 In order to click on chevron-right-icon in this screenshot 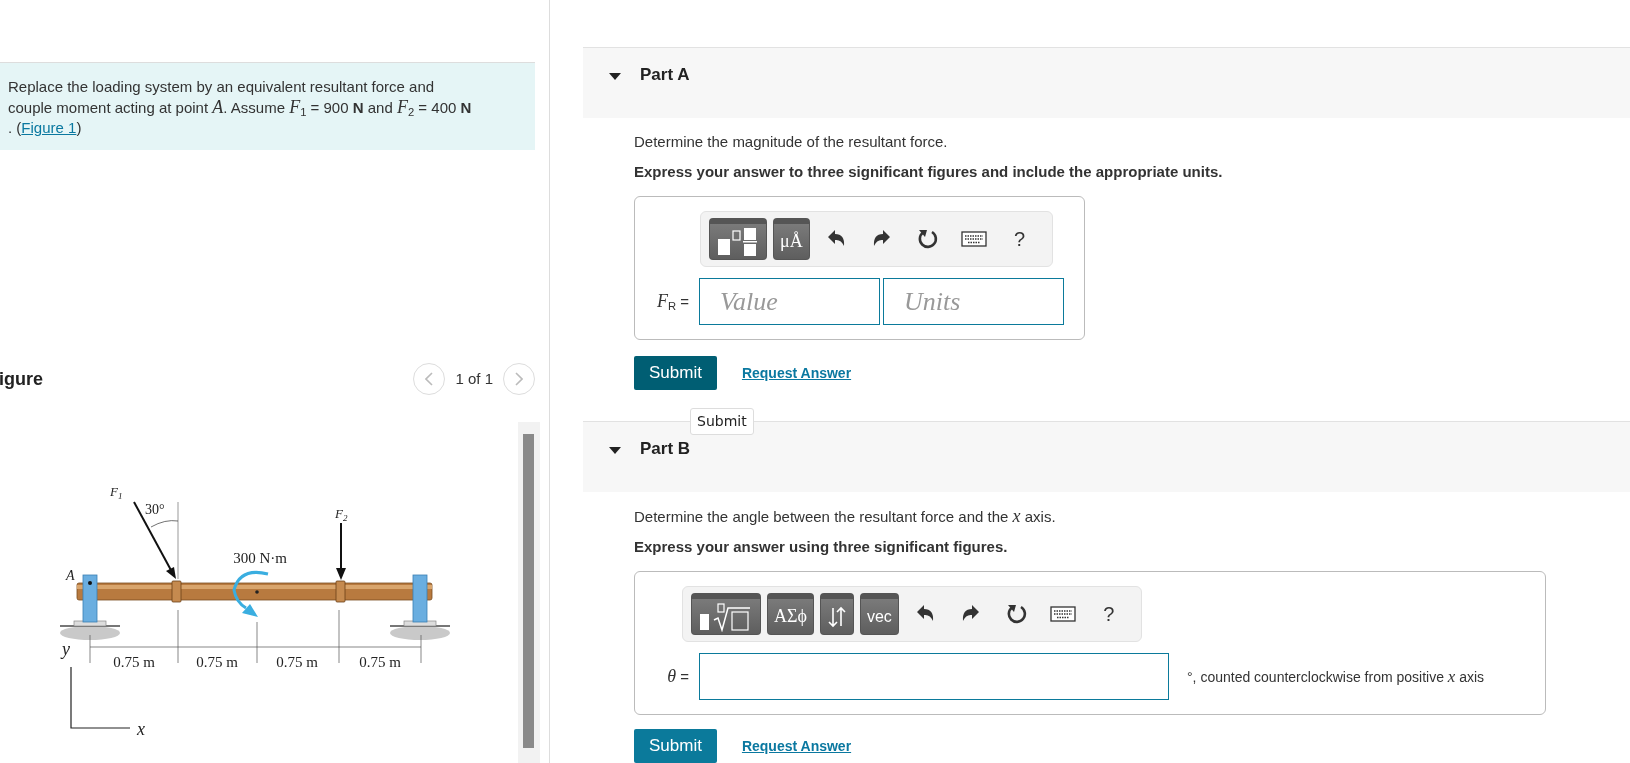, I will do `click(519, 379)`.